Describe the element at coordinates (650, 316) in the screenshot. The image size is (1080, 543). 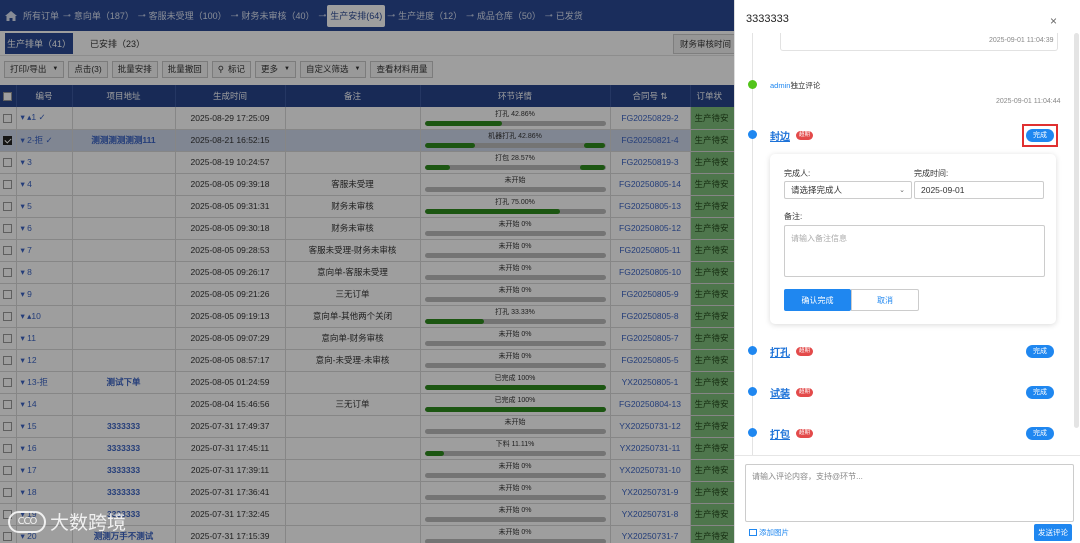
I see `row-contract: FG20250805-8` at that location.